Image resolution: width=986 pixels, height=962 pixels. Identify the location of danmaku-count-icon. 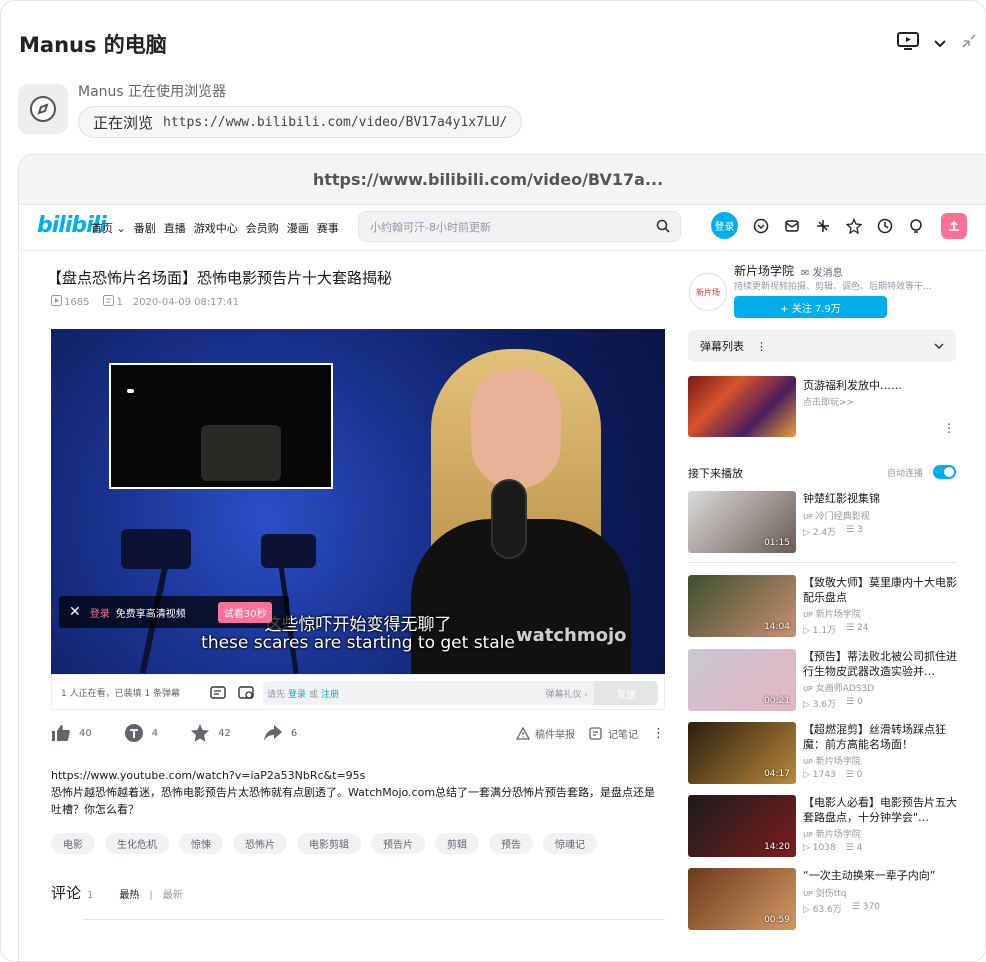
(109, 302).